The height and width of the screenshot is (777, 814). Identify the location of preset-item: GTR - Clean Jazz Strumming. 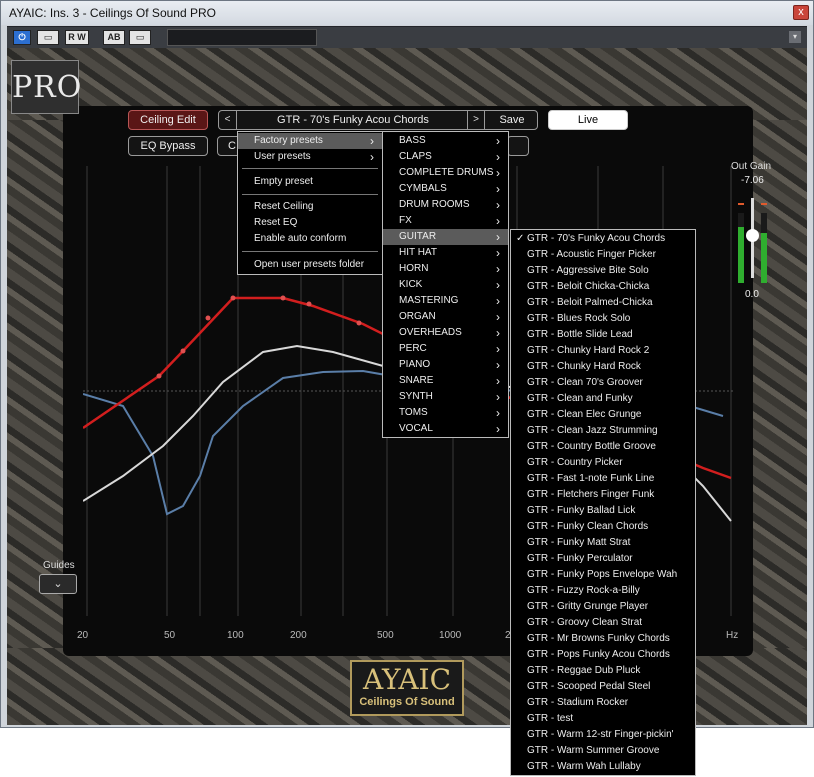
(603, 431).